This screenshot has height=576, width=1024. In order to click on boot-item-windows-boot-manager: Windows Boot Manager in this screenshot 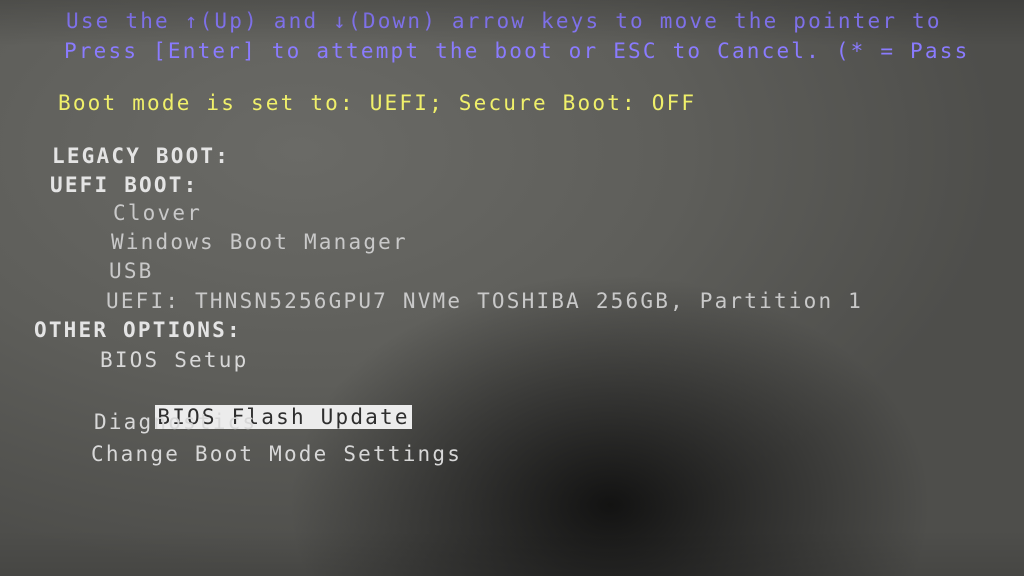, I will do `click(259, 242)`.